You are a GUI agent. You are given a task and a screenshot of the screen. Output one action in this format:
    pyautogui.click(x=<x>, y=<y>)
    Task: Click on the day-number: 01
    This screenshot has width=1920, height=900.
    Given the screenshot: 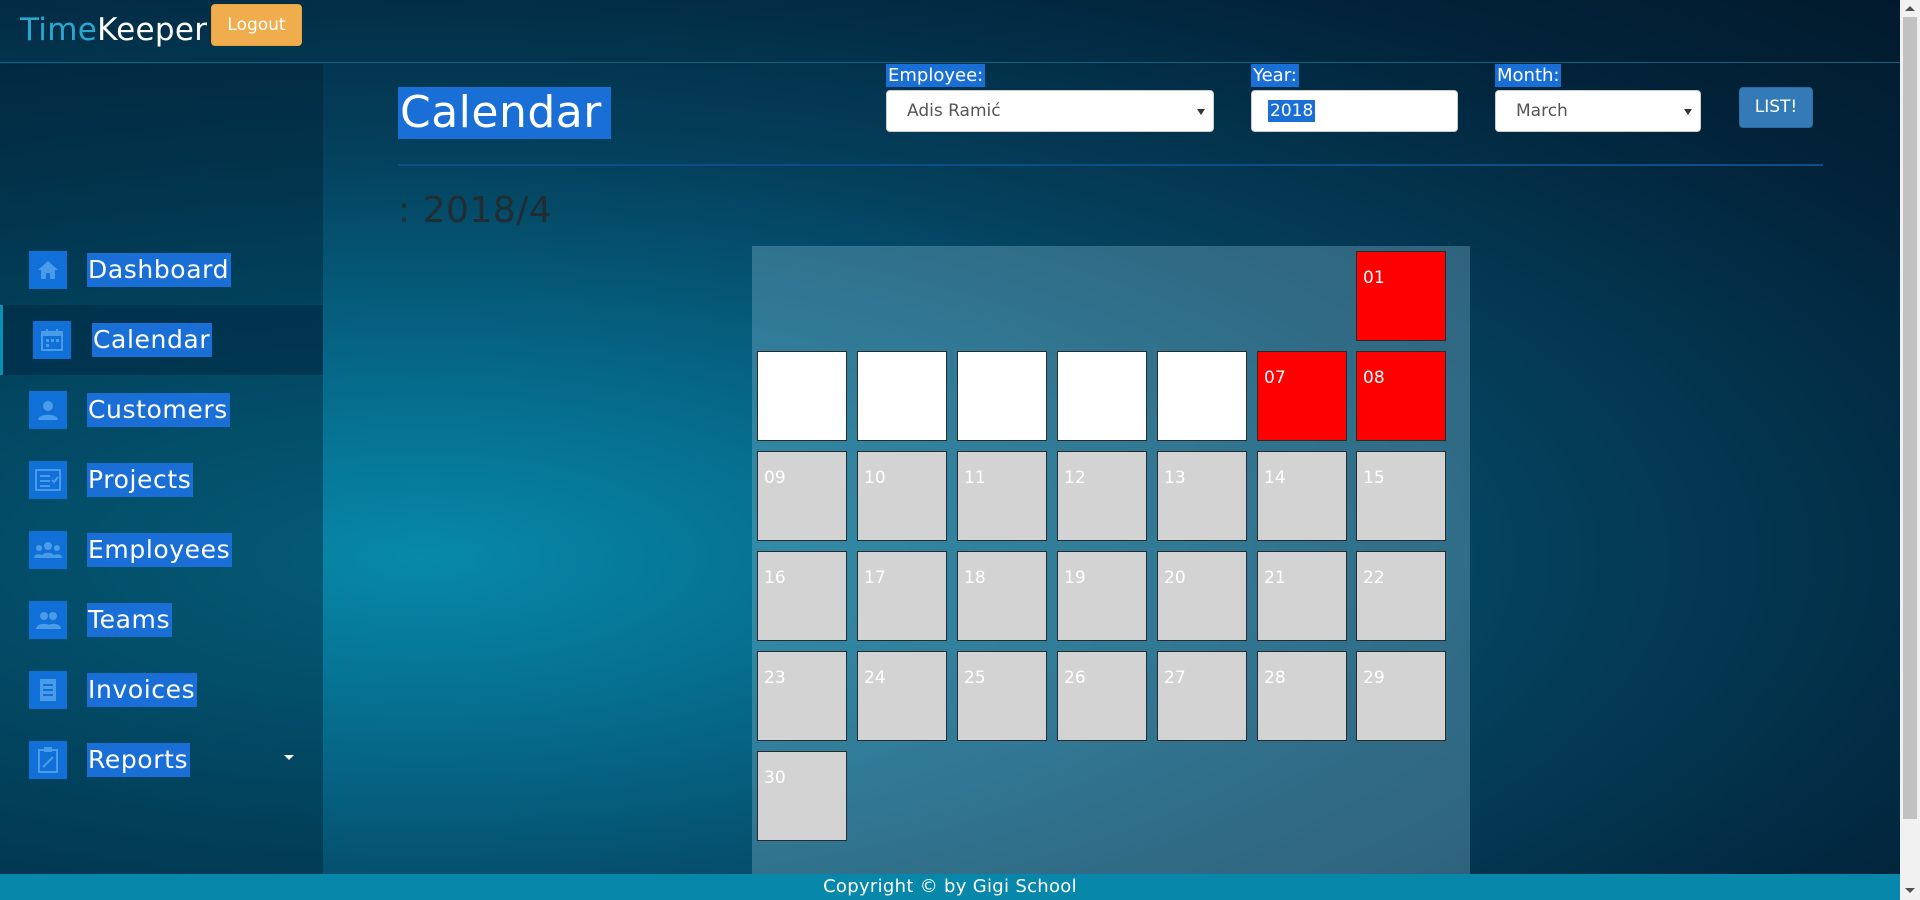 What is the action you would take?
    pyautogui.click(x=1374, y=278)
    